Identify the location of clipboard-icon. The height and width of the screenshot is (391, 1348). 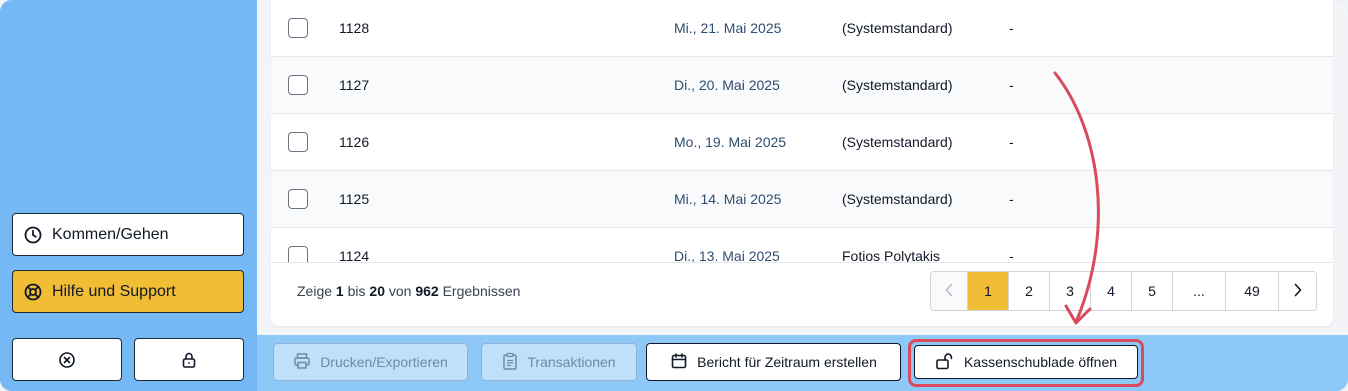
(510, 362).